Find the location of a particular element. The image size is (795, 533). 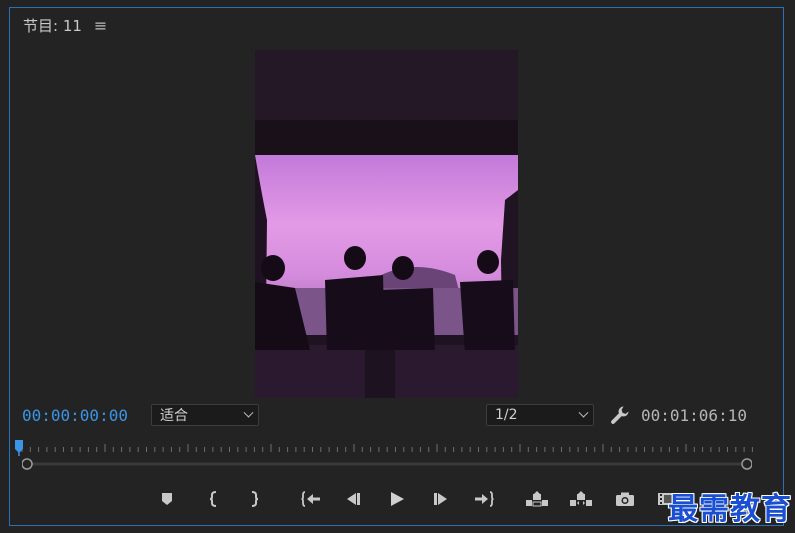

go-to-in-icon is located at coordinates (310, 499).